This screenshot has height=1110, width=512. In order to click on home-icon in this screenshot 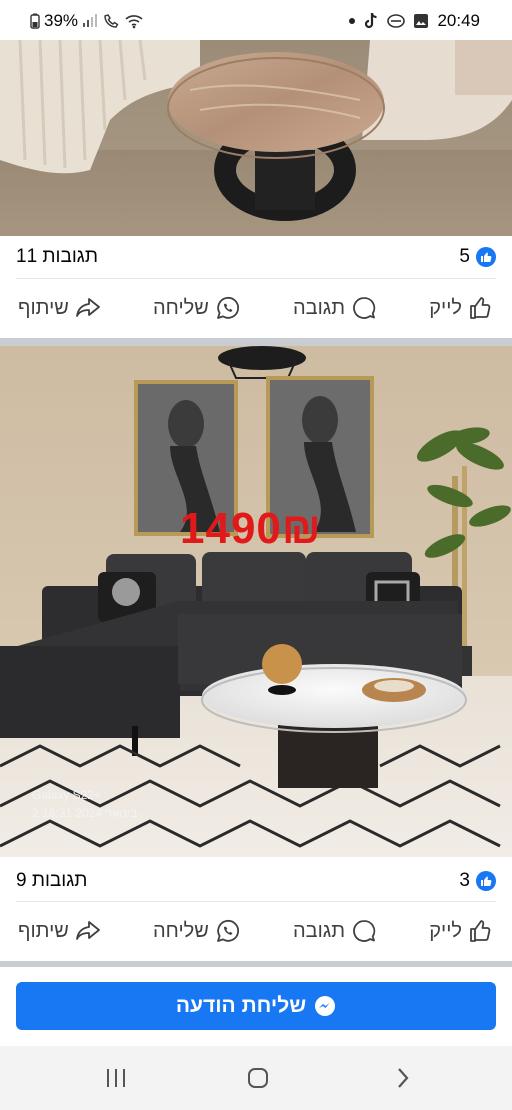, I will do `click(258, 1078)`.